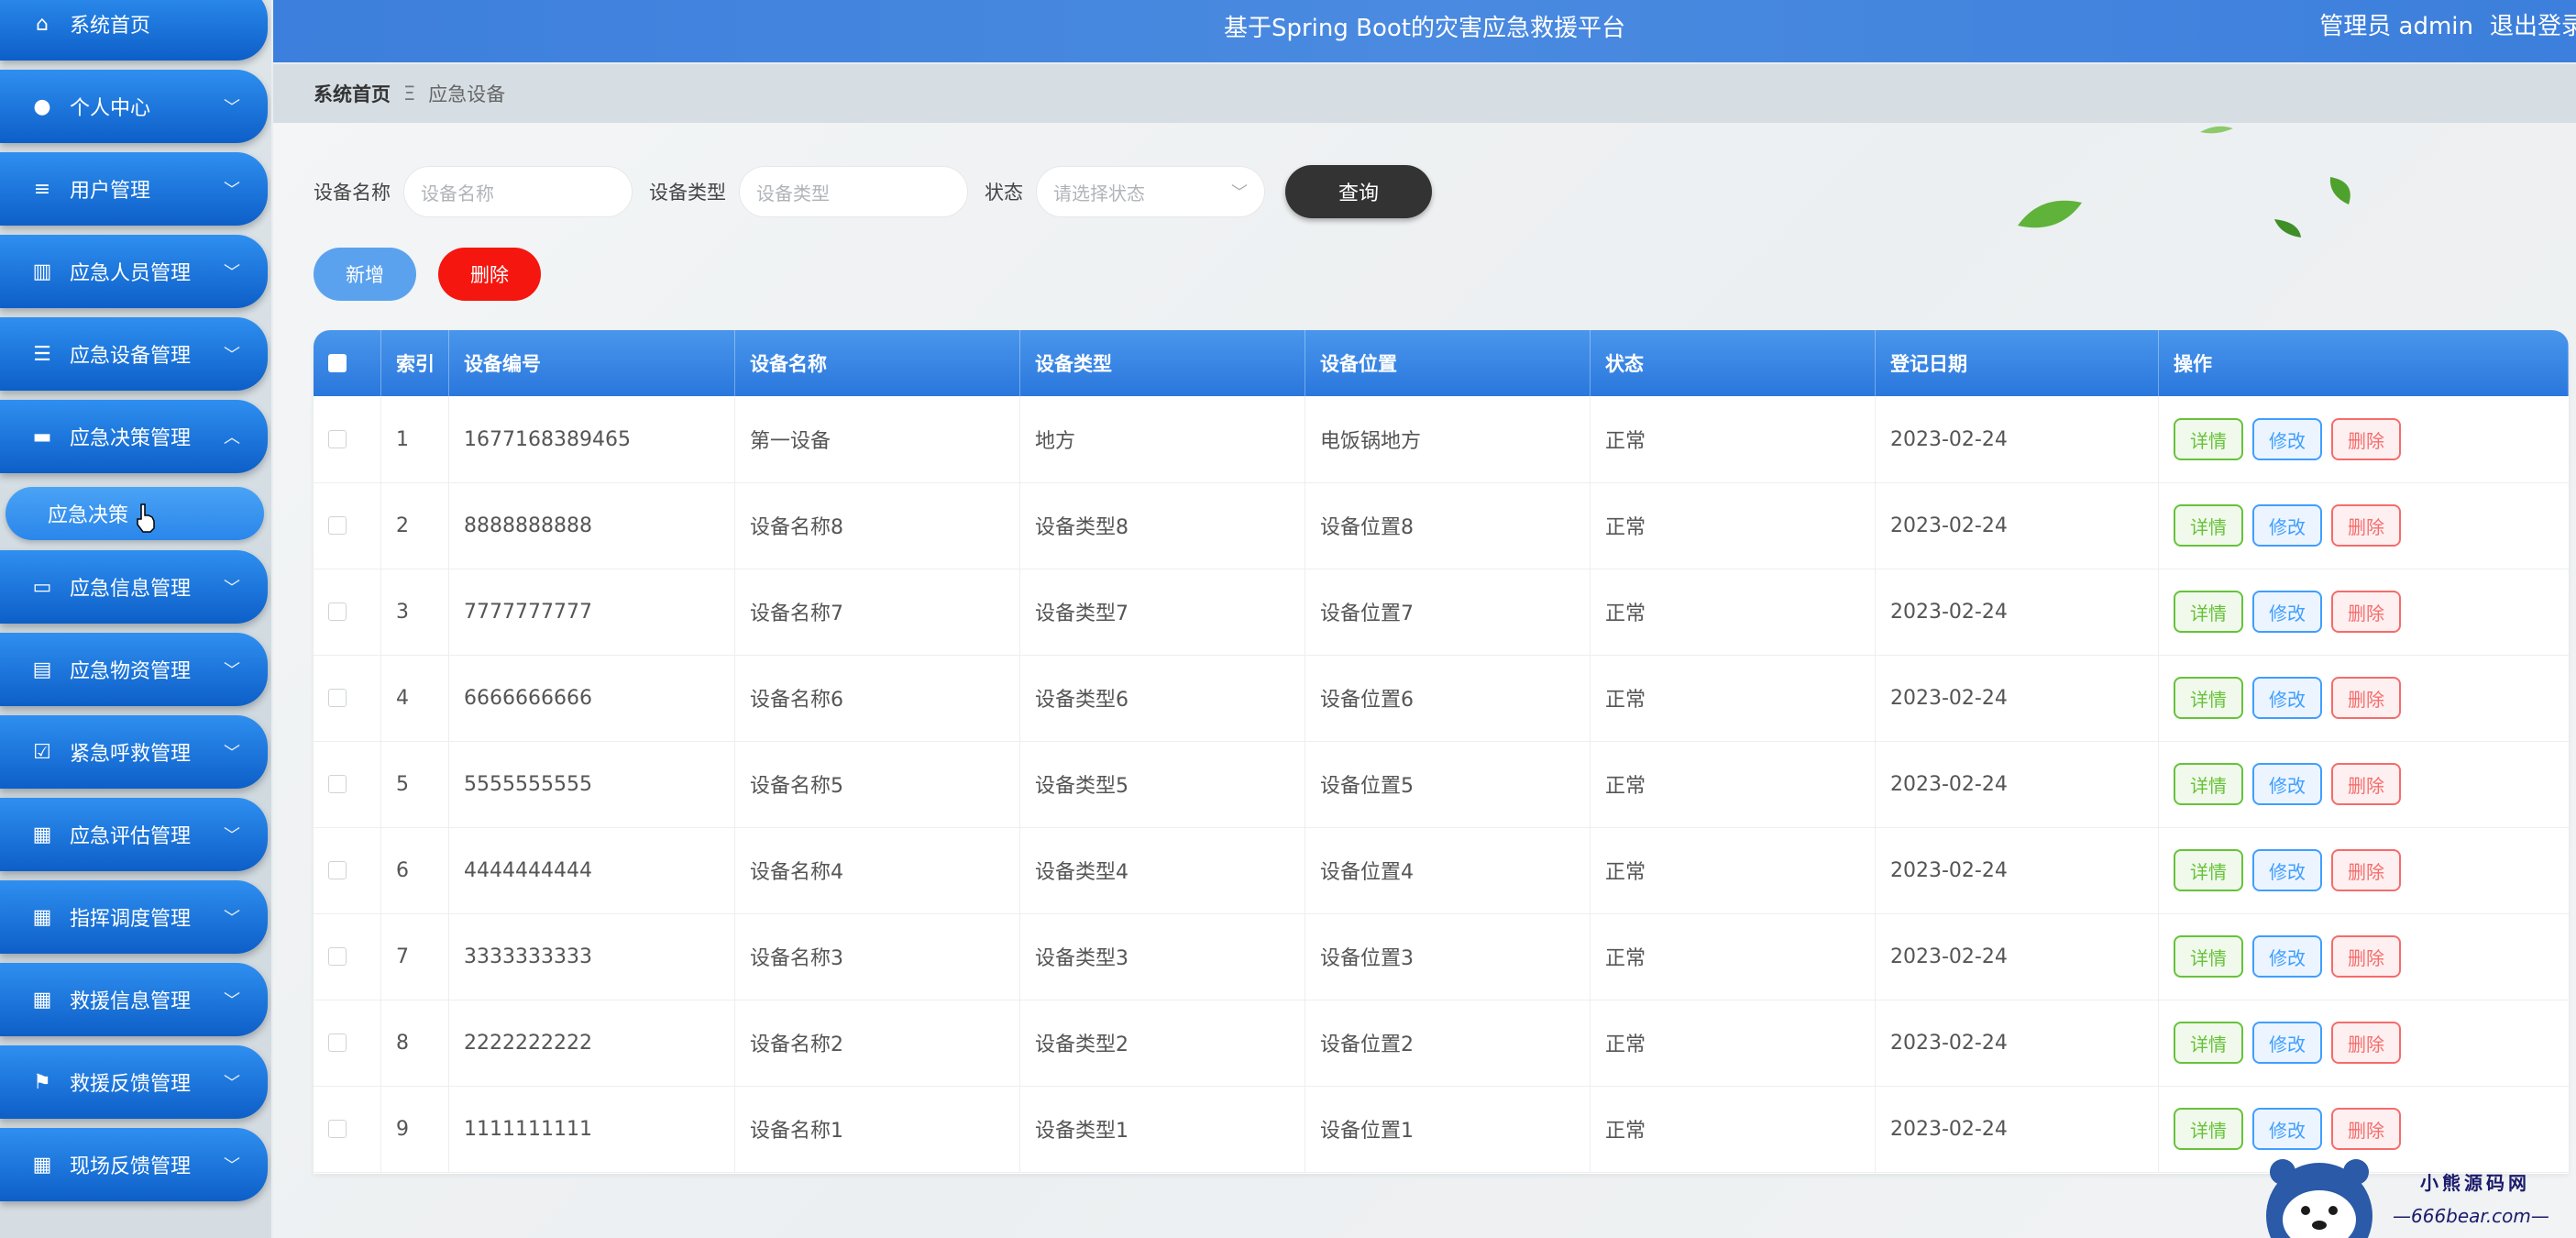  Describe the element at coordinates (518, 191) in the screenshot. I see `device-name-input: 设备名称` at that location.